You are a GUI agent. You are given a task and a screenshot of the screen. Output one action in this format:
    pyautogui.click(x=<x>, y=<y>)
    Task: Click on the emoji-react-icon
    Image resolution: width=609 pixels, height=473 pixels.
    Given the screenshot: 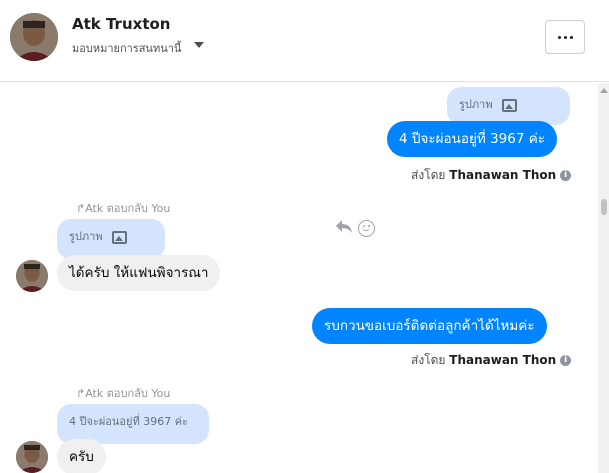 What is the action you would take?
    pyautogui.click(x=366, y=228)
    